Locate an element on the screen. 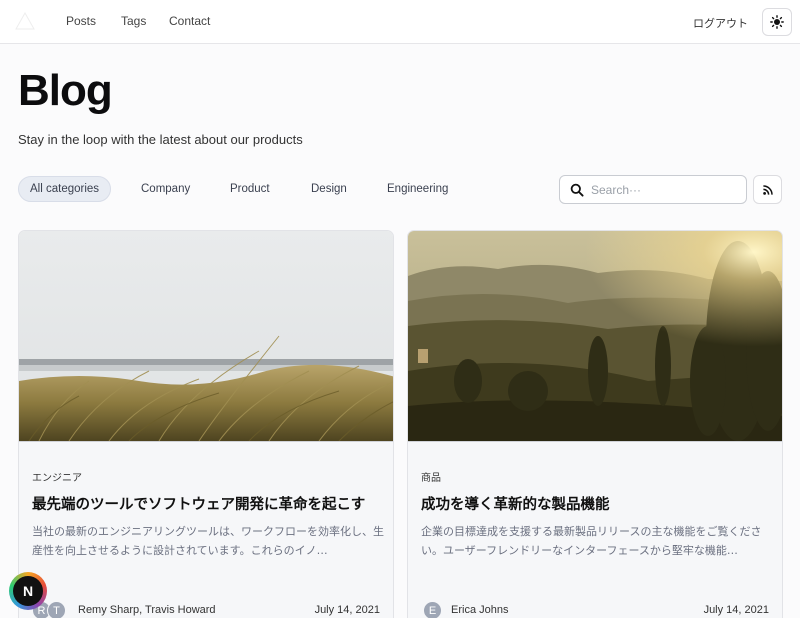 The image size is (800, 618). search-box is located at coordinates (653, 189).